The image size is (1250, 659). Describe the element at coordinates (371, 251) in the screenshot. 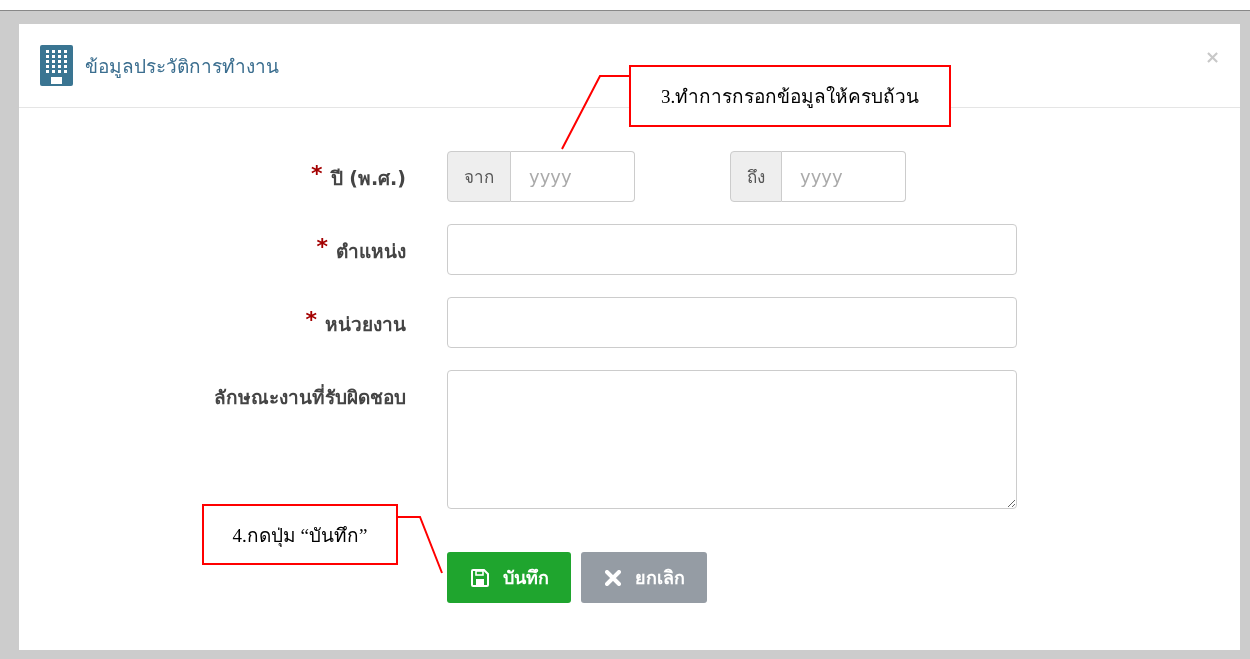

I see `field-label: ตำแหน่ง` at that location.